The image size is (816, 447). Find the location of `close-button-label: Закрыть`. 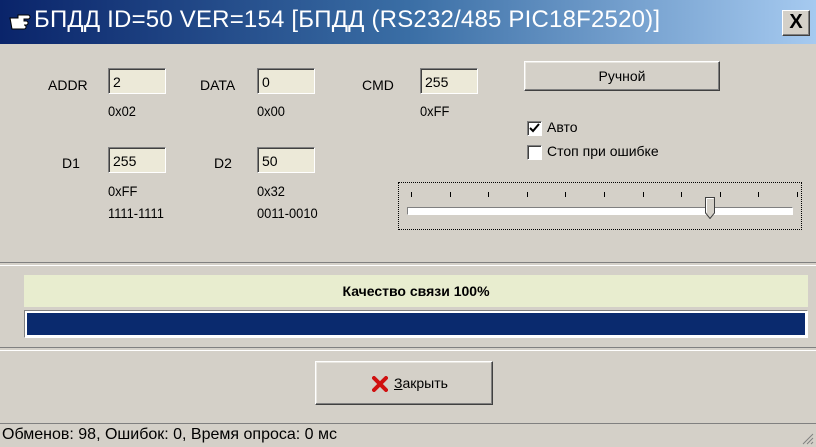

close-button-label: Закрыть is located at coordinates (421, 383).